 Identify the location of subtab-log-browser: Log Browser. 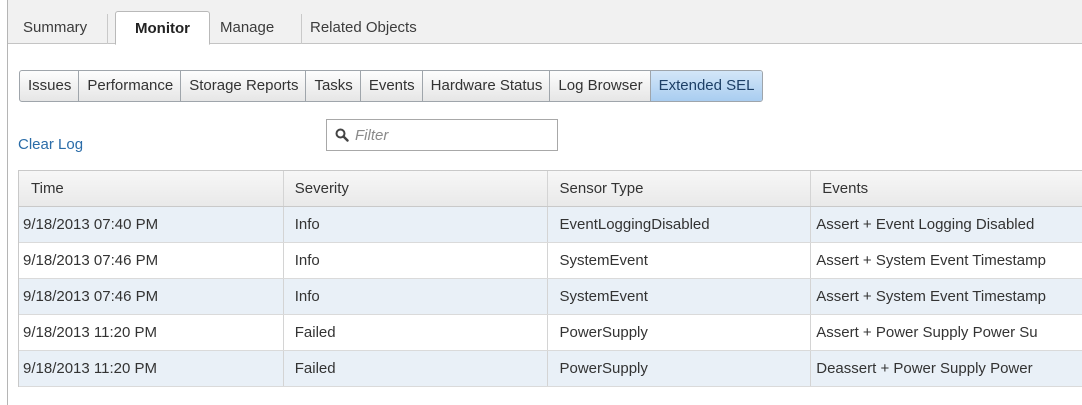
(600, 86).